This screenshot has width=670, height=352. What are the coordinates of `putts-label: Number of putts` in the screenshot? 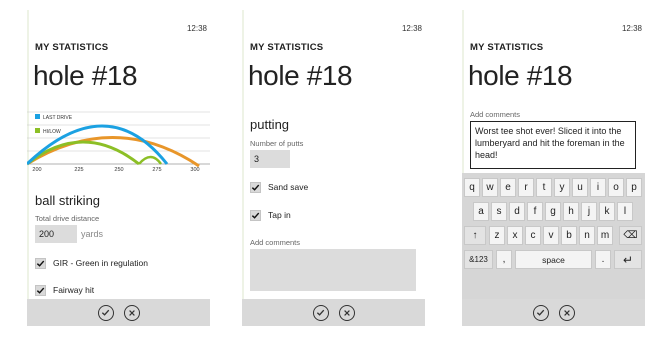 It's located at (277, 143).